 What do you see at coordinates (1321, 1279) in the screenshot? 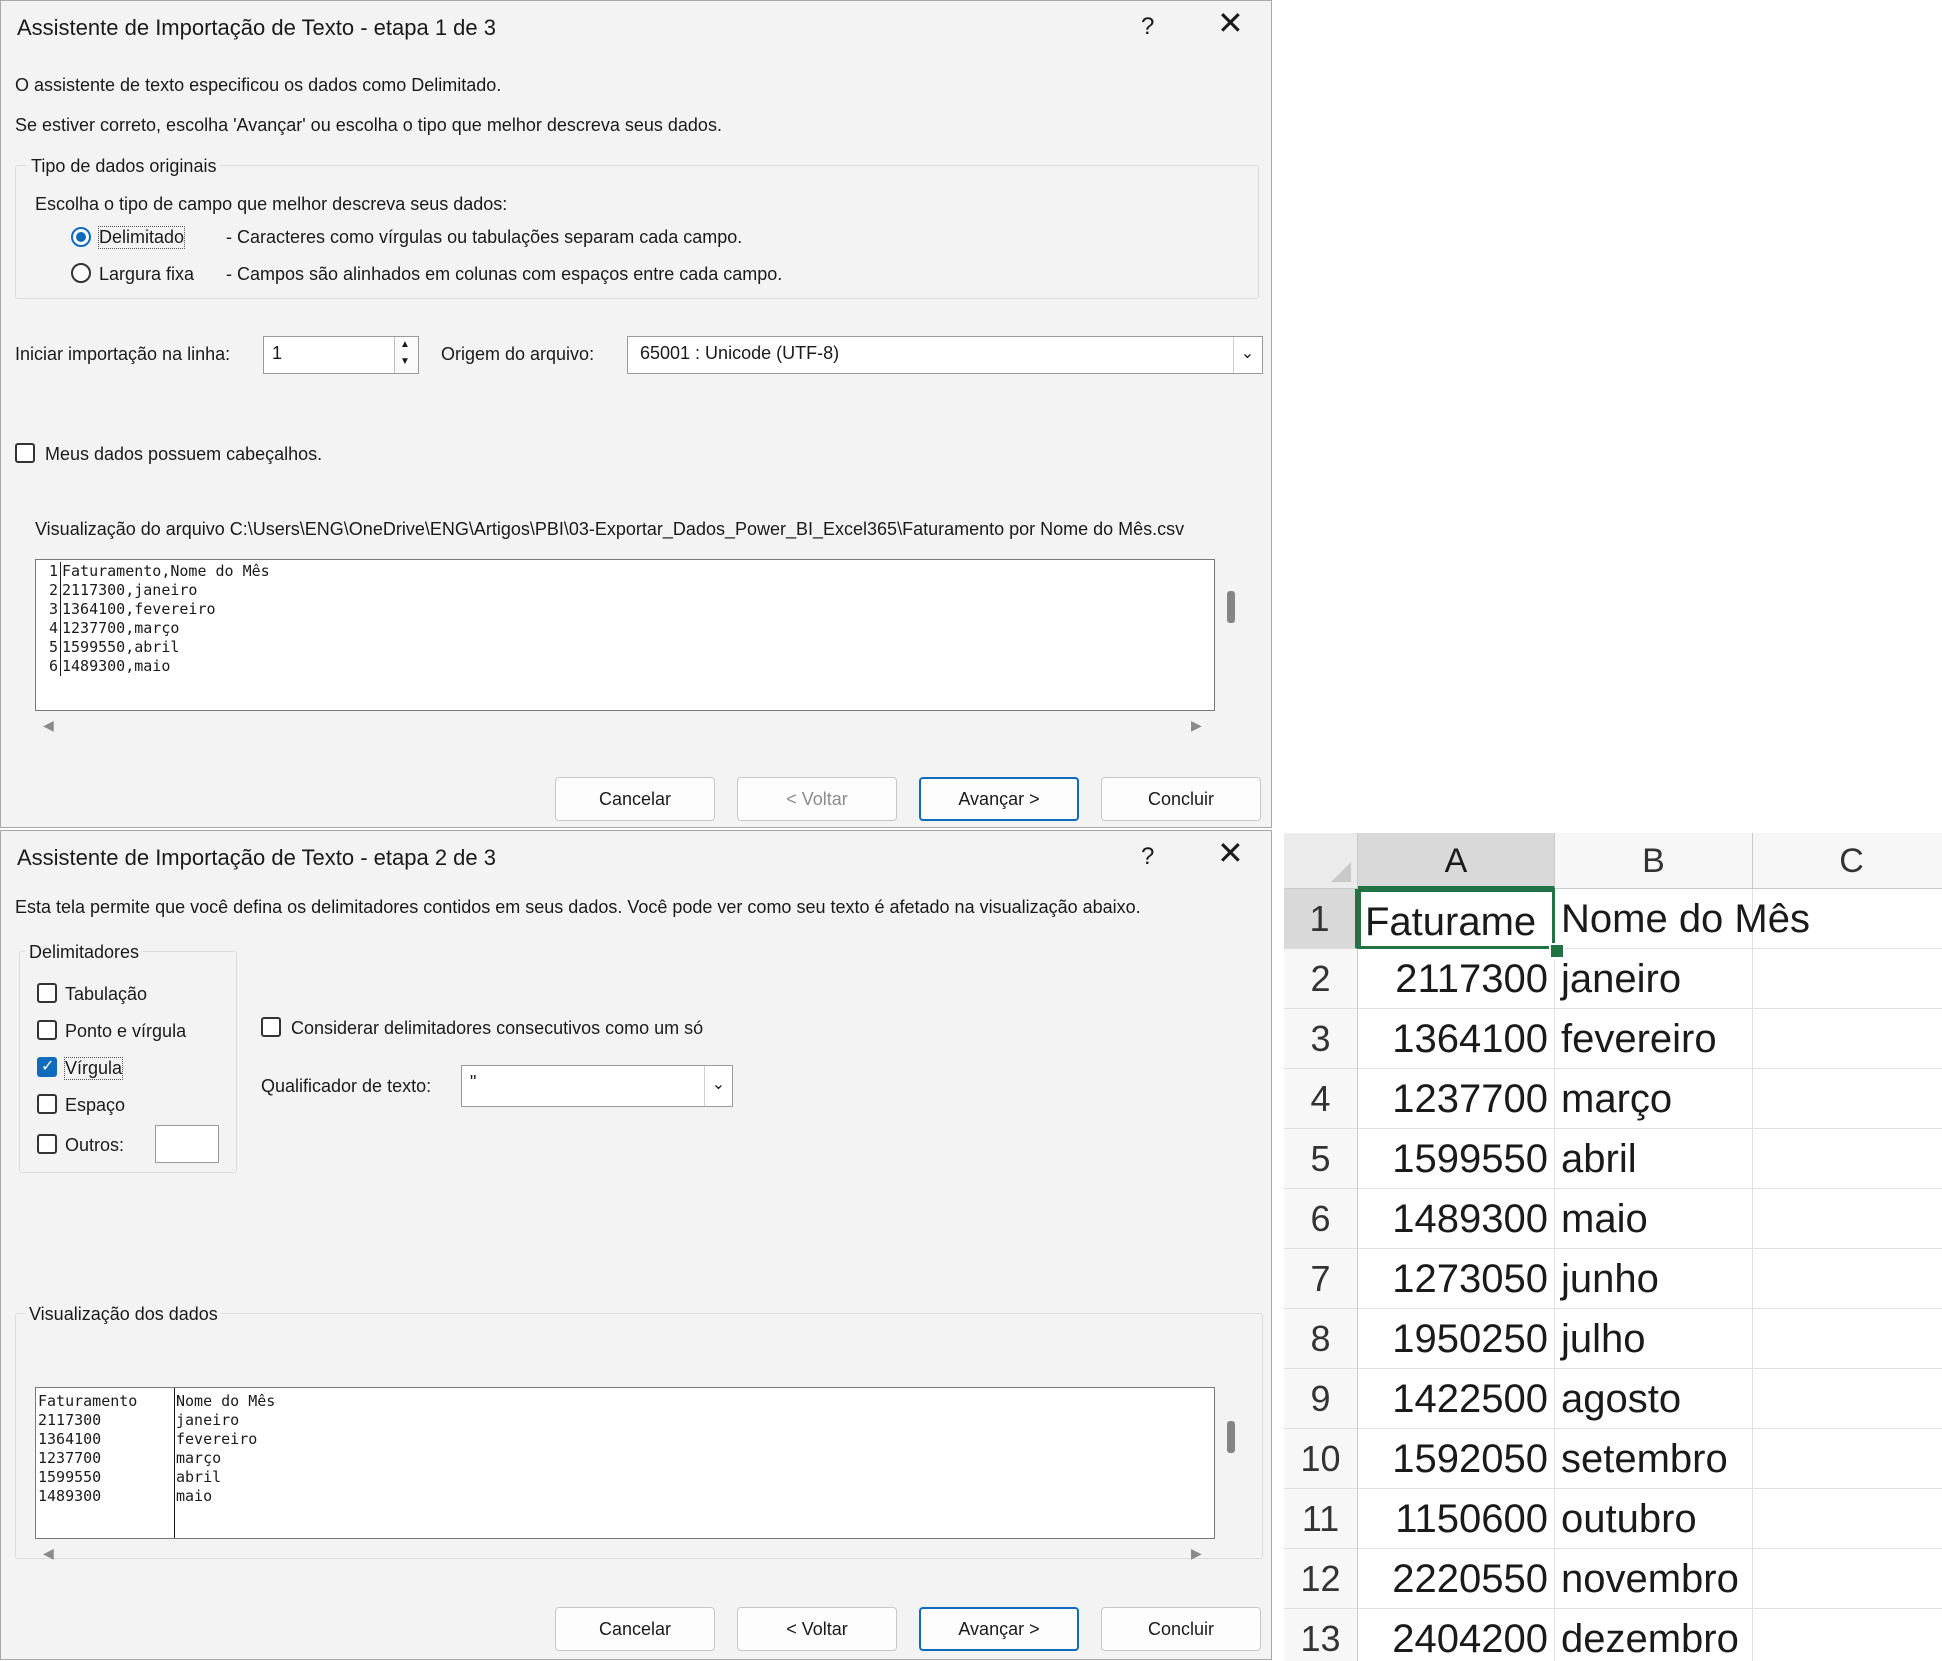
I see `row-header: 7` at bounding box center [1321, 1279].